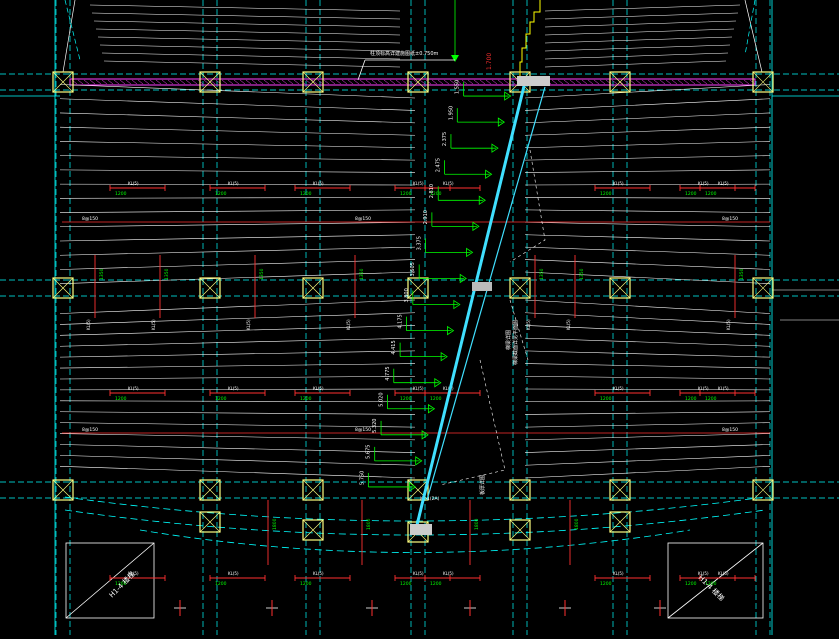 The height and width of the screenshot is (639, 839). What do you see at coordinates (375, 425) in the screenshot?
I see `step-elevation: 5.320` at bounding box center [375, 425].